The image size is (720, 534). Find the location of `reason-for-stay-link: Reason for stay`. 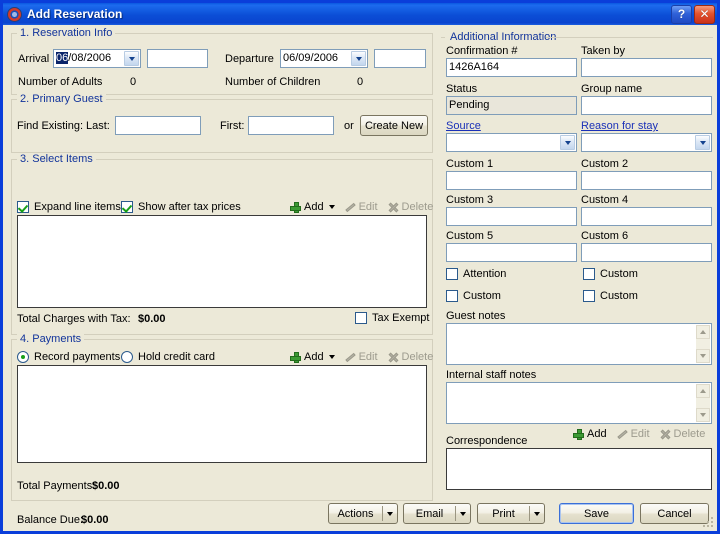

reason-for-stay-link: Reason for stay is located at coordinates (619, 126).